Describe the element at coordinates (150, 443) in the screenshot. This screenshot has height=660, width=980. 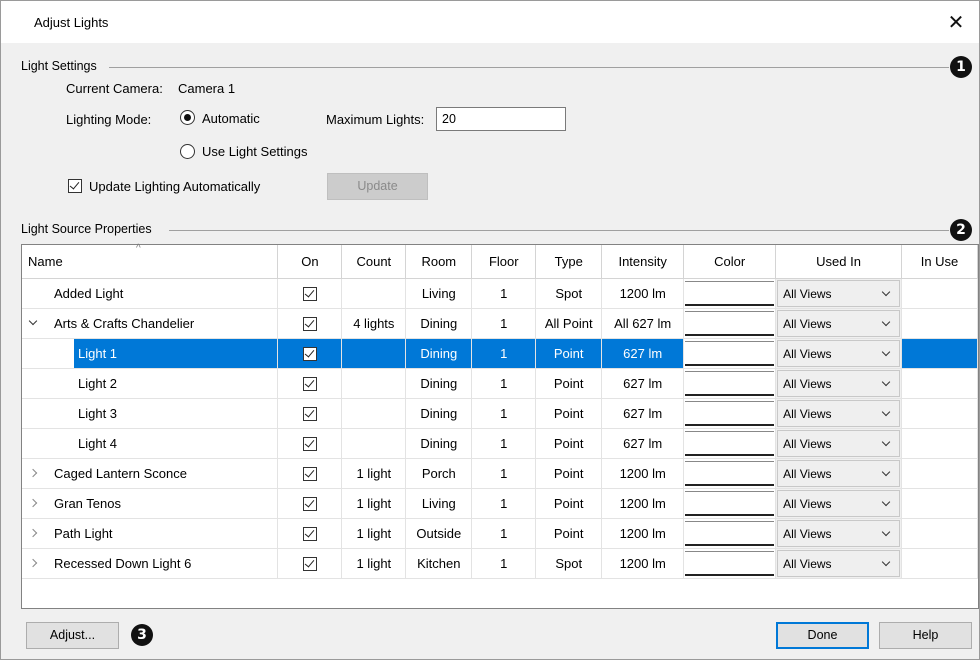
I see `cell-name: Light 4` at that location.